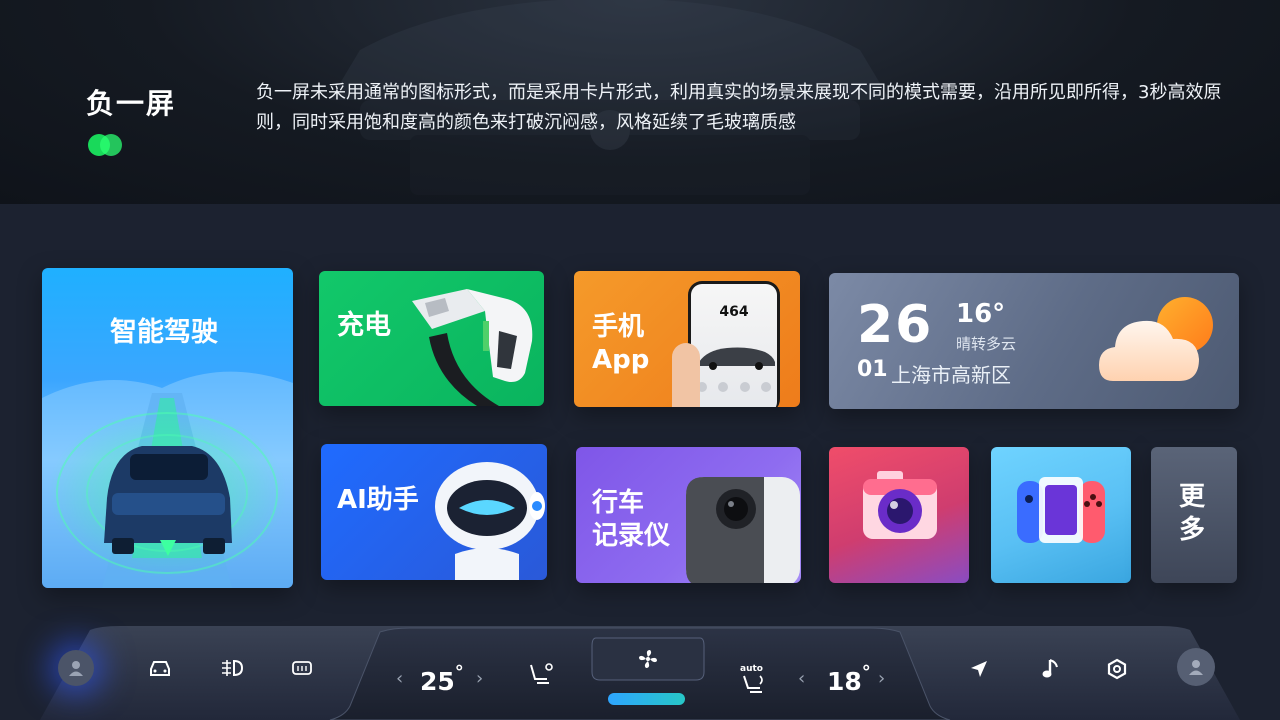 This screenshot has height=720, width=1280. What do you see at coordinates (844, 681) in the screenshot?
I see `right-temp-value: 18` at bounding box center [844, 681].